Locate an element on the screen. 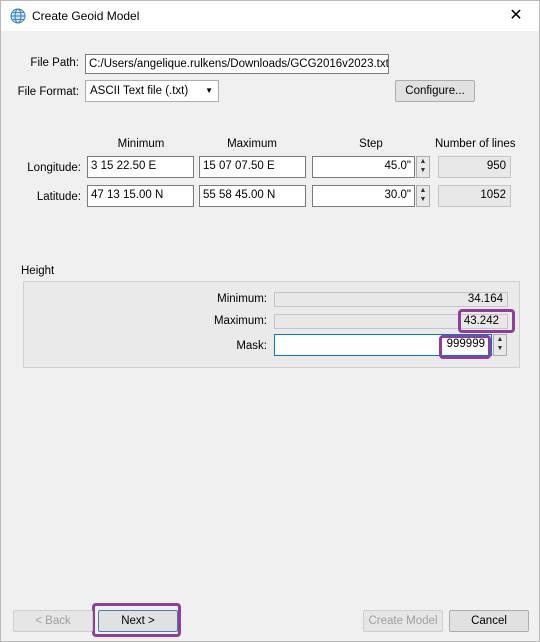 The image size is (540, 642). mask-label: Mask: is located at coordinates (251, 346).